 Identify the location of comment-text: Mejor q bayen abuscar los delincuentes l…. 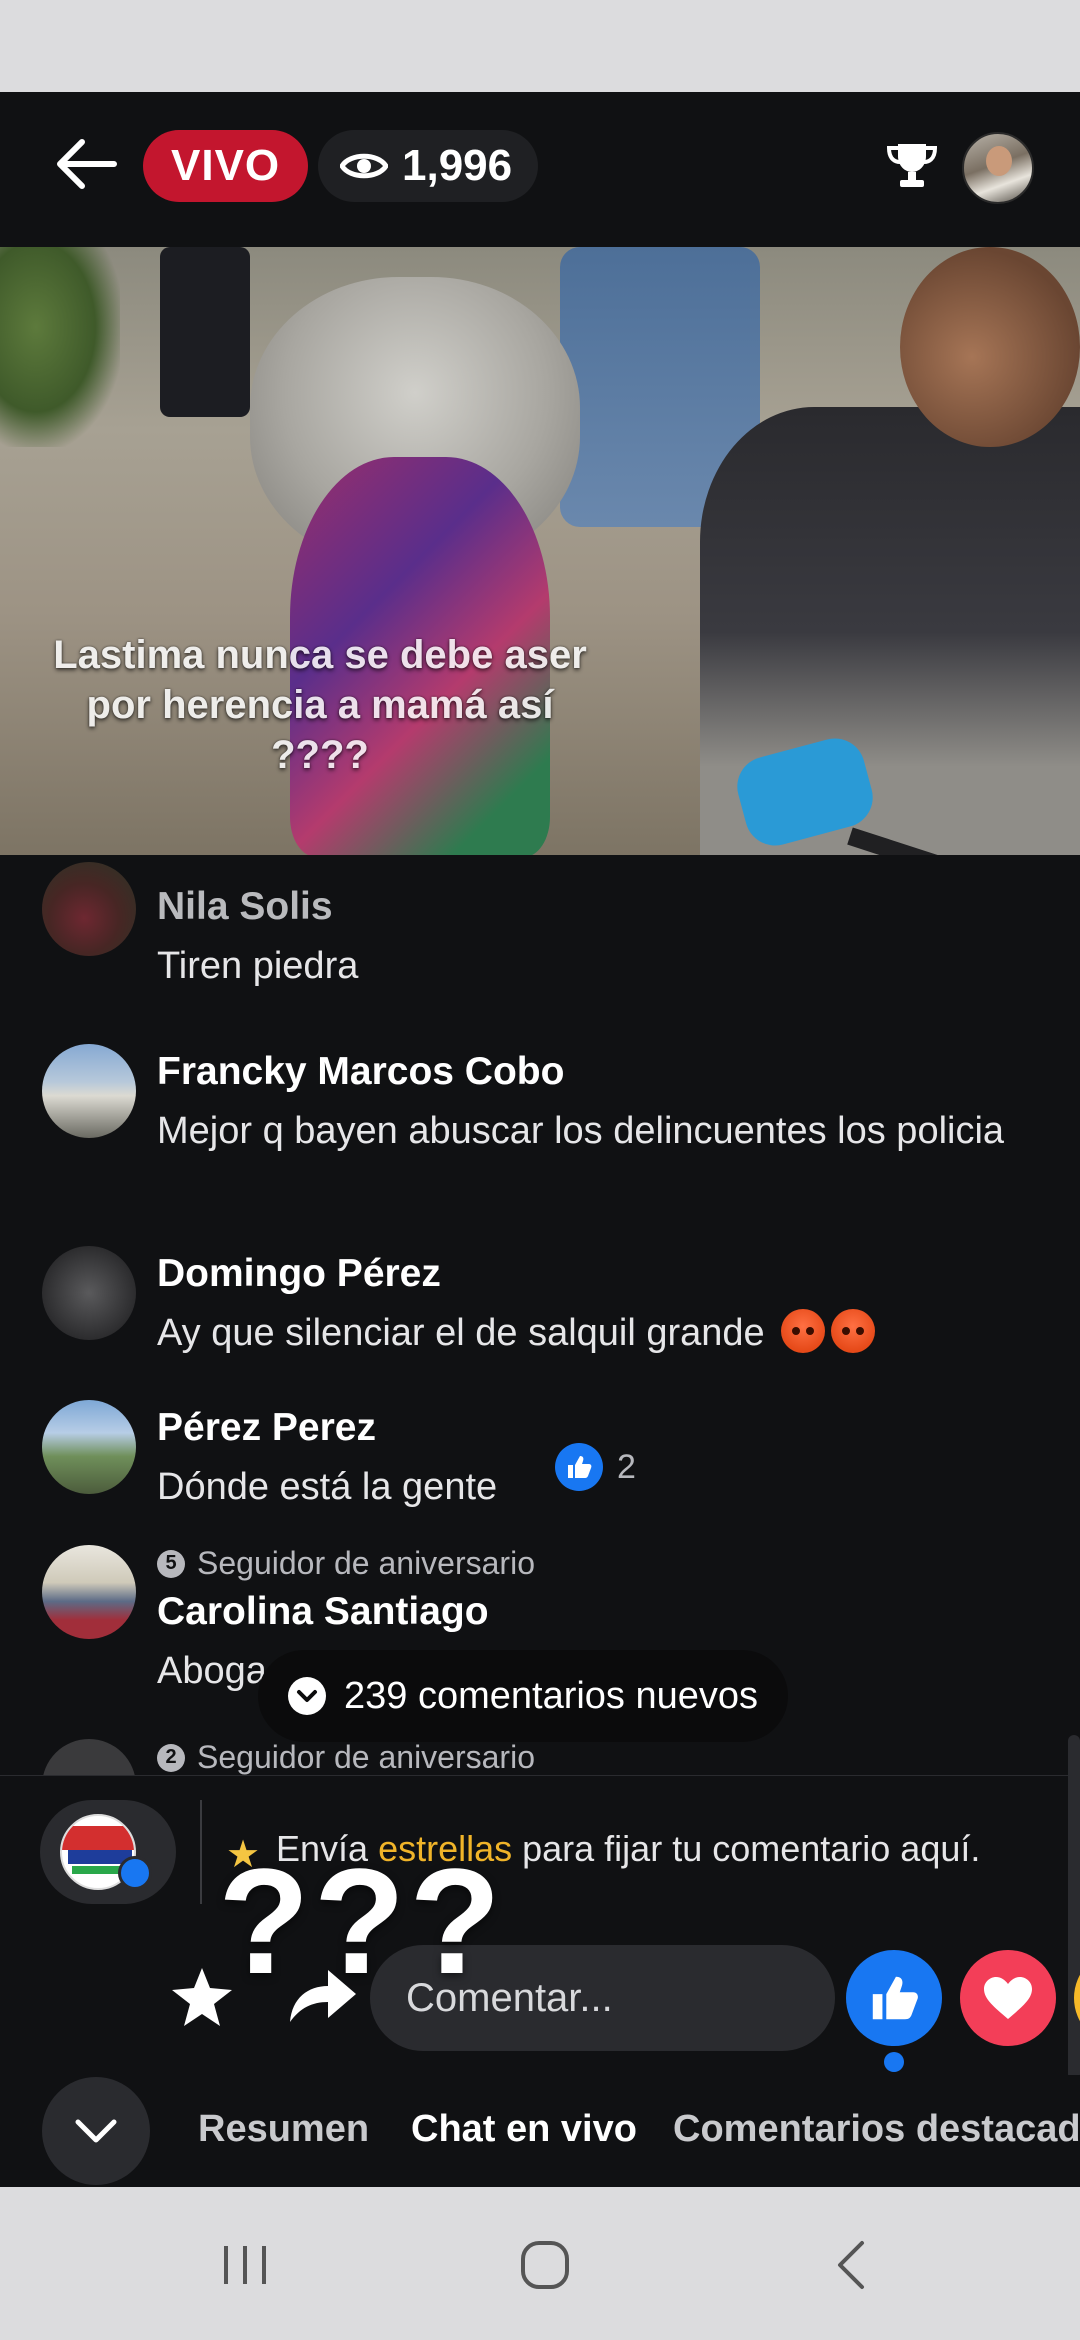
(581, 1131).